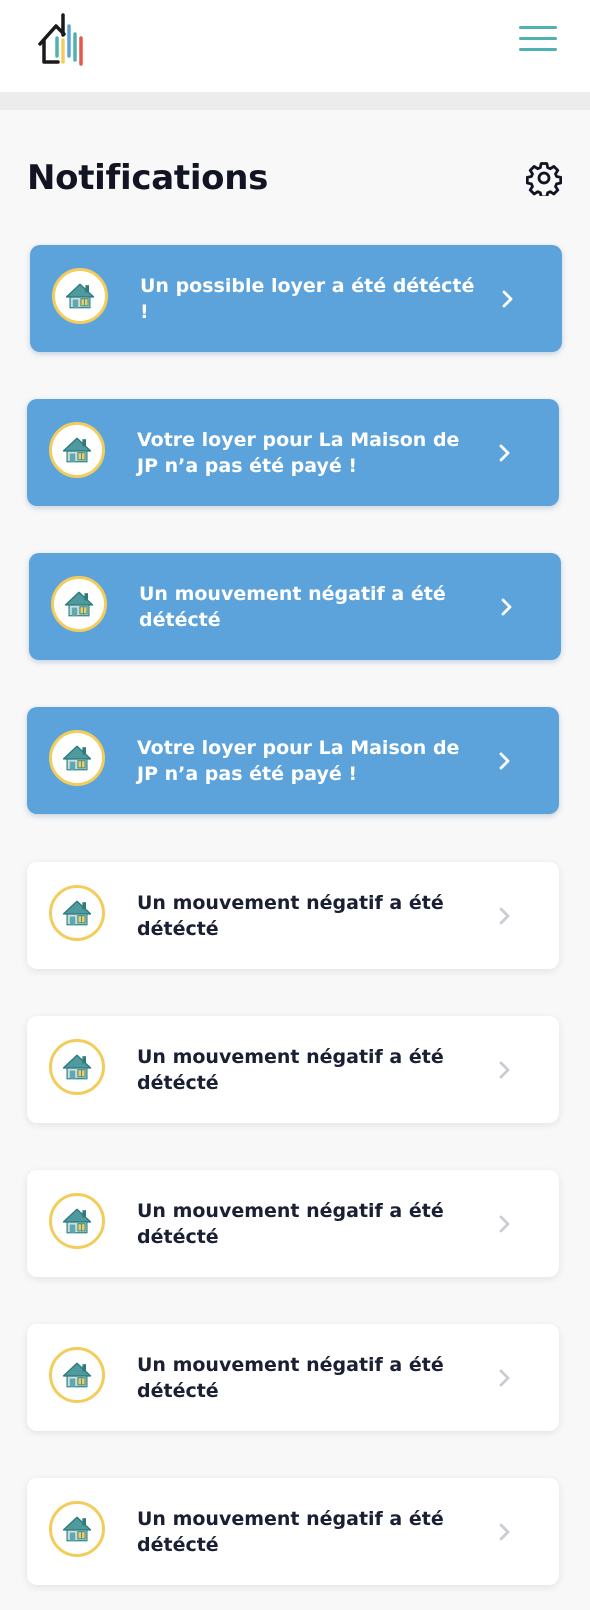 Image resolution: width=590 pixels, height=1610 pixels. Describe the element at coordinates (295, 101) in the screenshot. I see `header-divider` at that location.